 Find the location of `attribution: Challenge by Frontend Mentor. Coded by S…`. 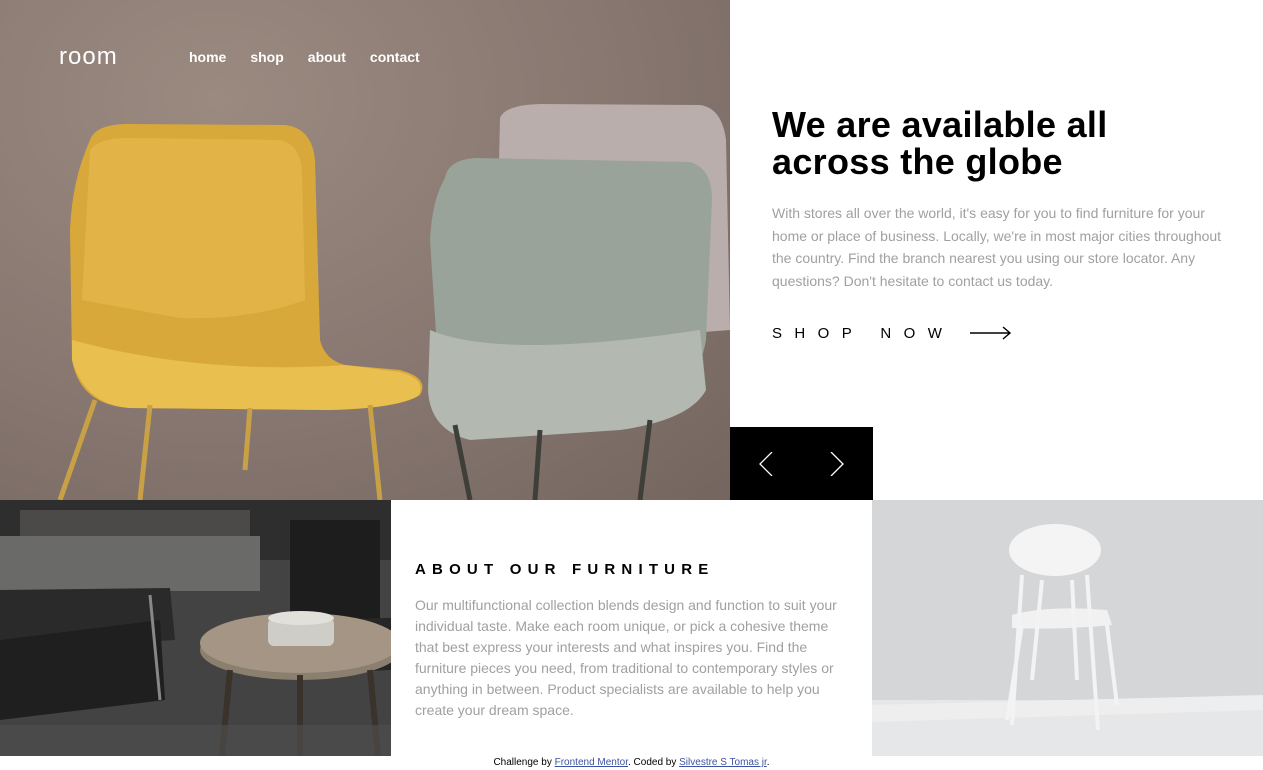

attribution: Challenge by Frontend Mentor. Coded by S… is located at coordinates (631, 763).